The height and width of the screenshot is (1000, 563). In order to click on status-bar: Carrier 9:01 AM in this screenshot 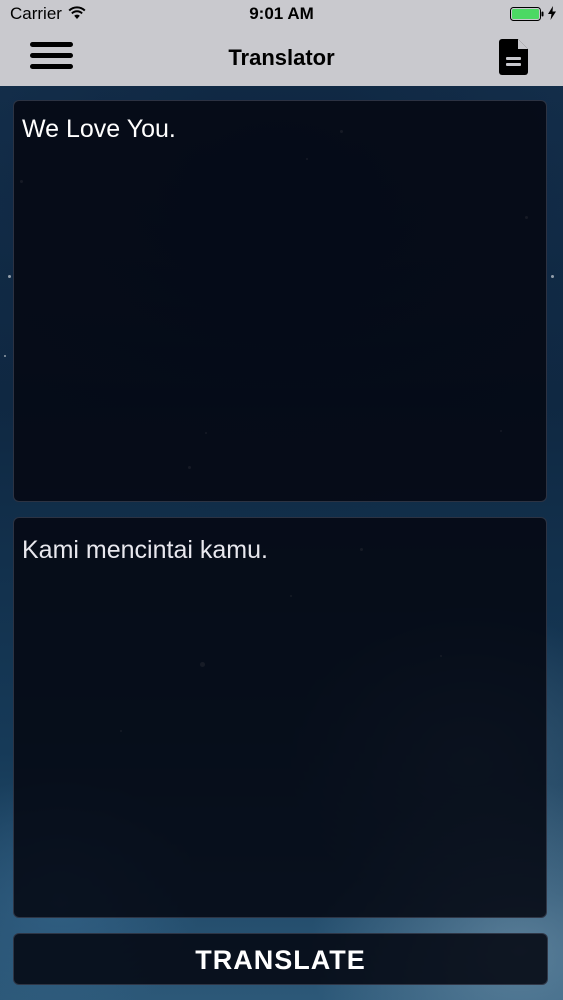, I will do `click(281, 14)`.